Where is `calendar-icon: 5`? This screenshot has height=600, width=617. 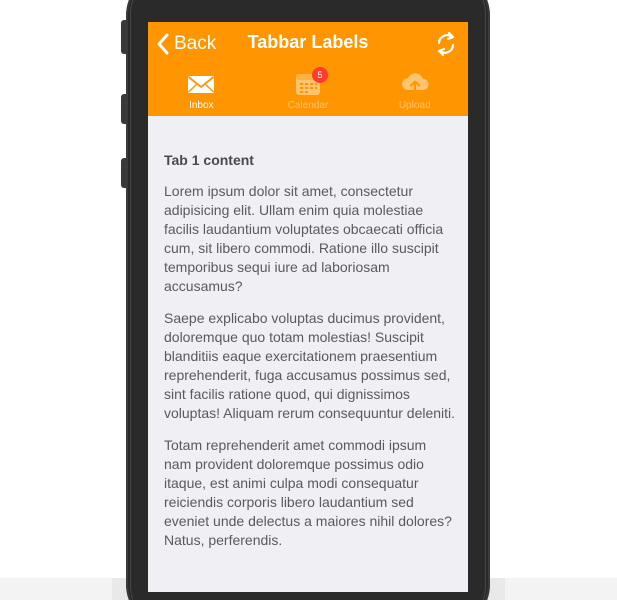 calendar-icon: 5 is located at coordinates (310, 82).